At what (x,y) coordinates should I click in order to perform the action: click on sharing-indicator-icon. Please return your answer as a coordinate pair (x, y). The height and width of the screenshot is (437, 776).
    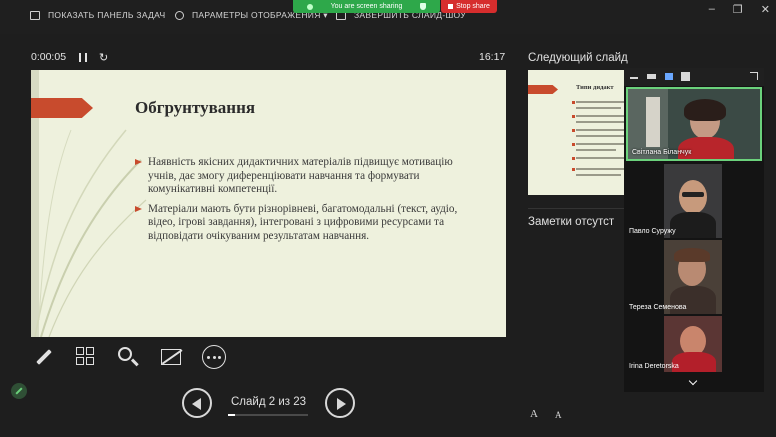
    Looking at the image, I should click on (309, 6).